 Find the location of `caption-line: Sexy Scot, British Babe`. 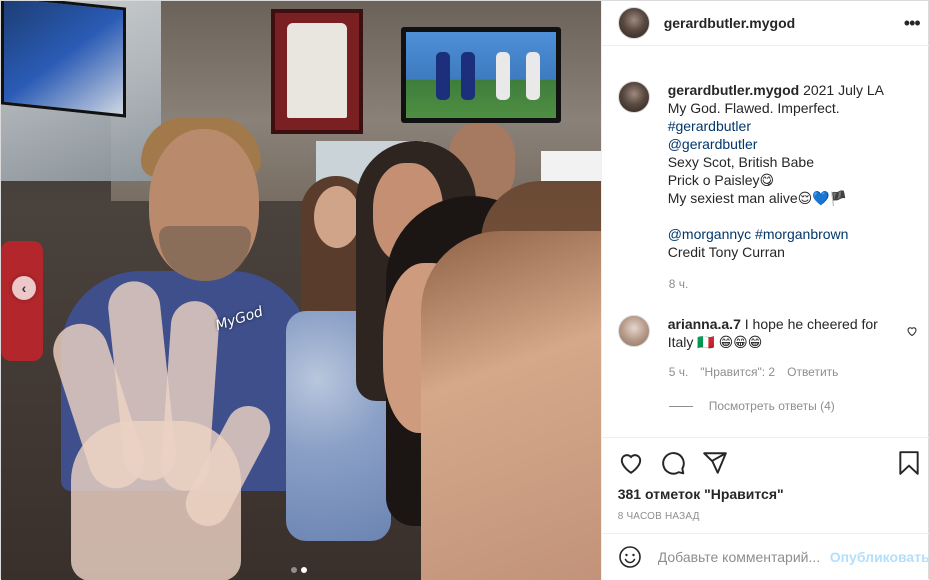

caption-line: Sexy Scot, British Babe is located at coordinates (740, 162).